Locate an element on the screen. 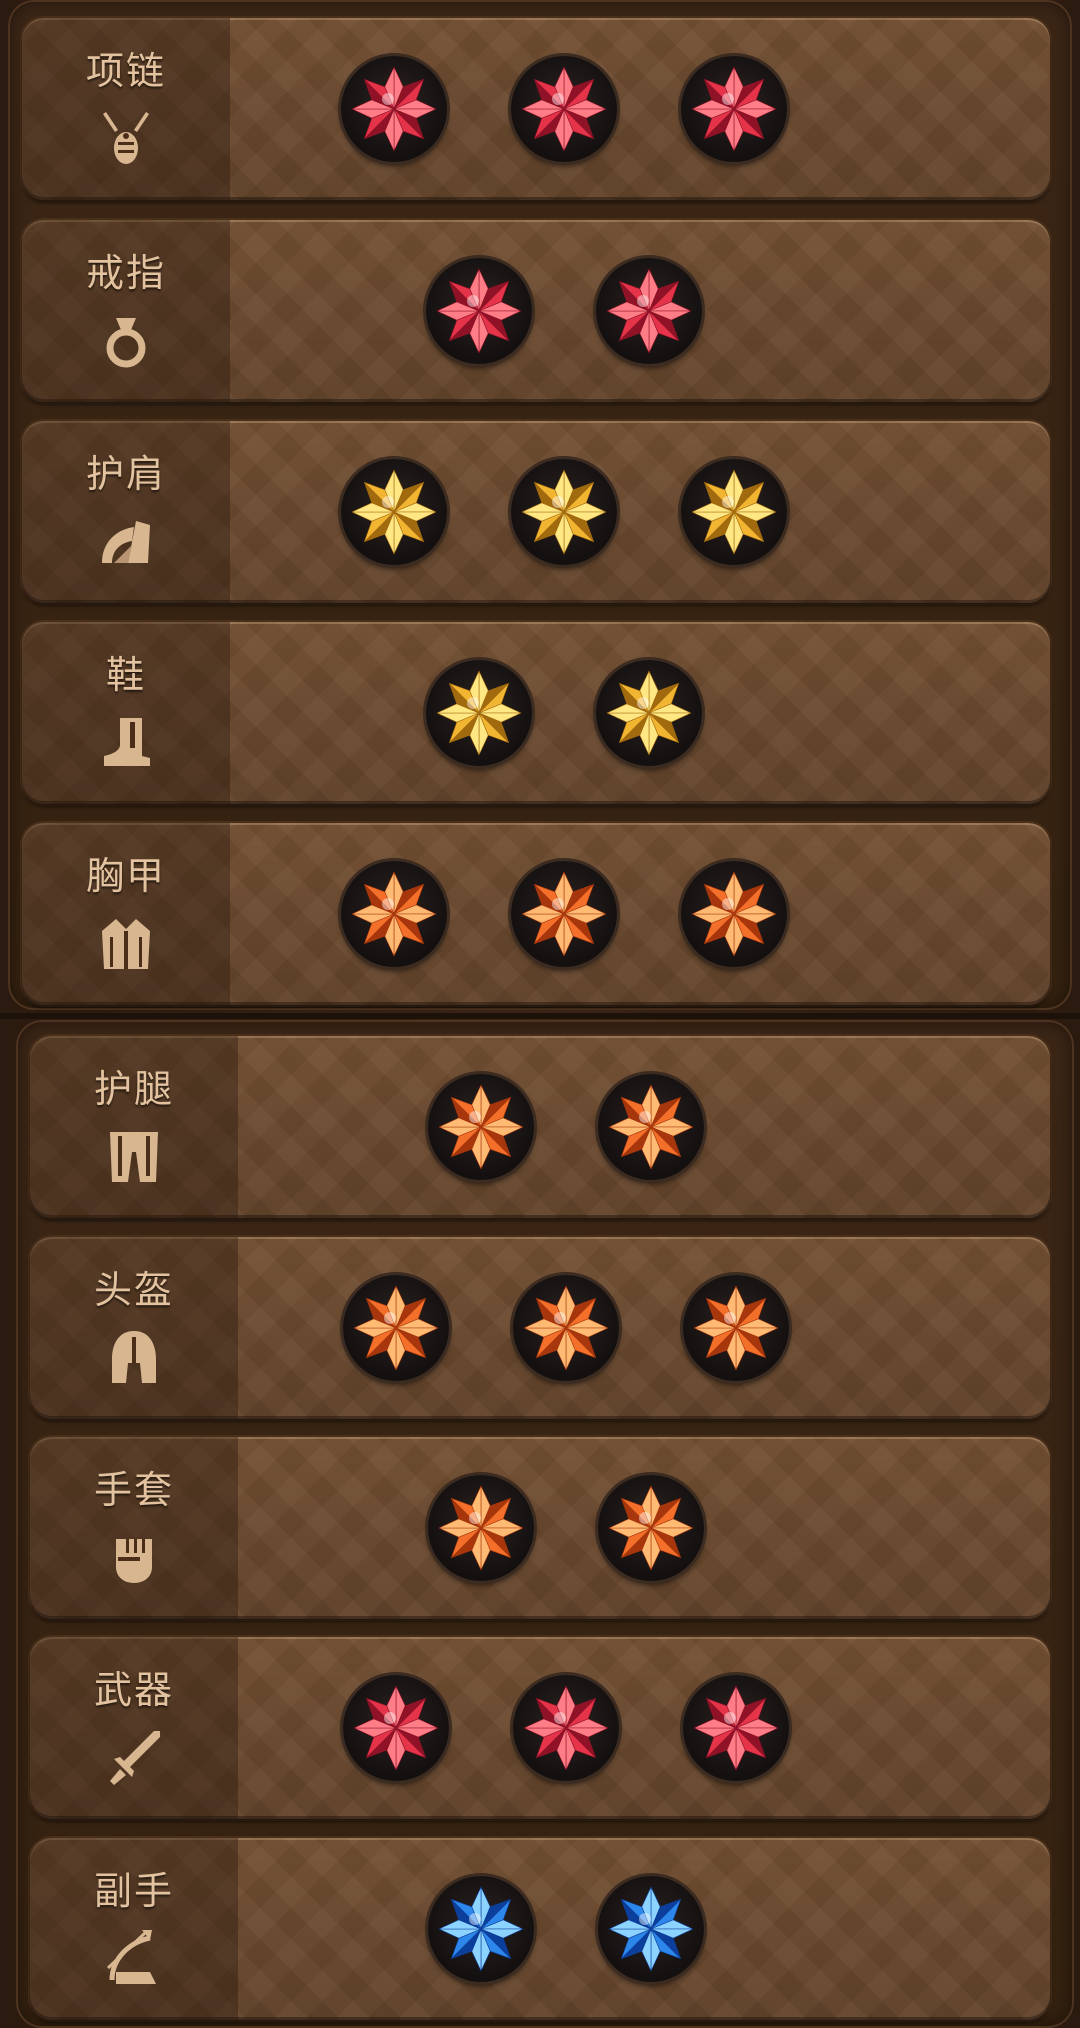 The image size is (1080, 2028). equipment-slot-row: 护腿 is located at coordinates (540, 1127).